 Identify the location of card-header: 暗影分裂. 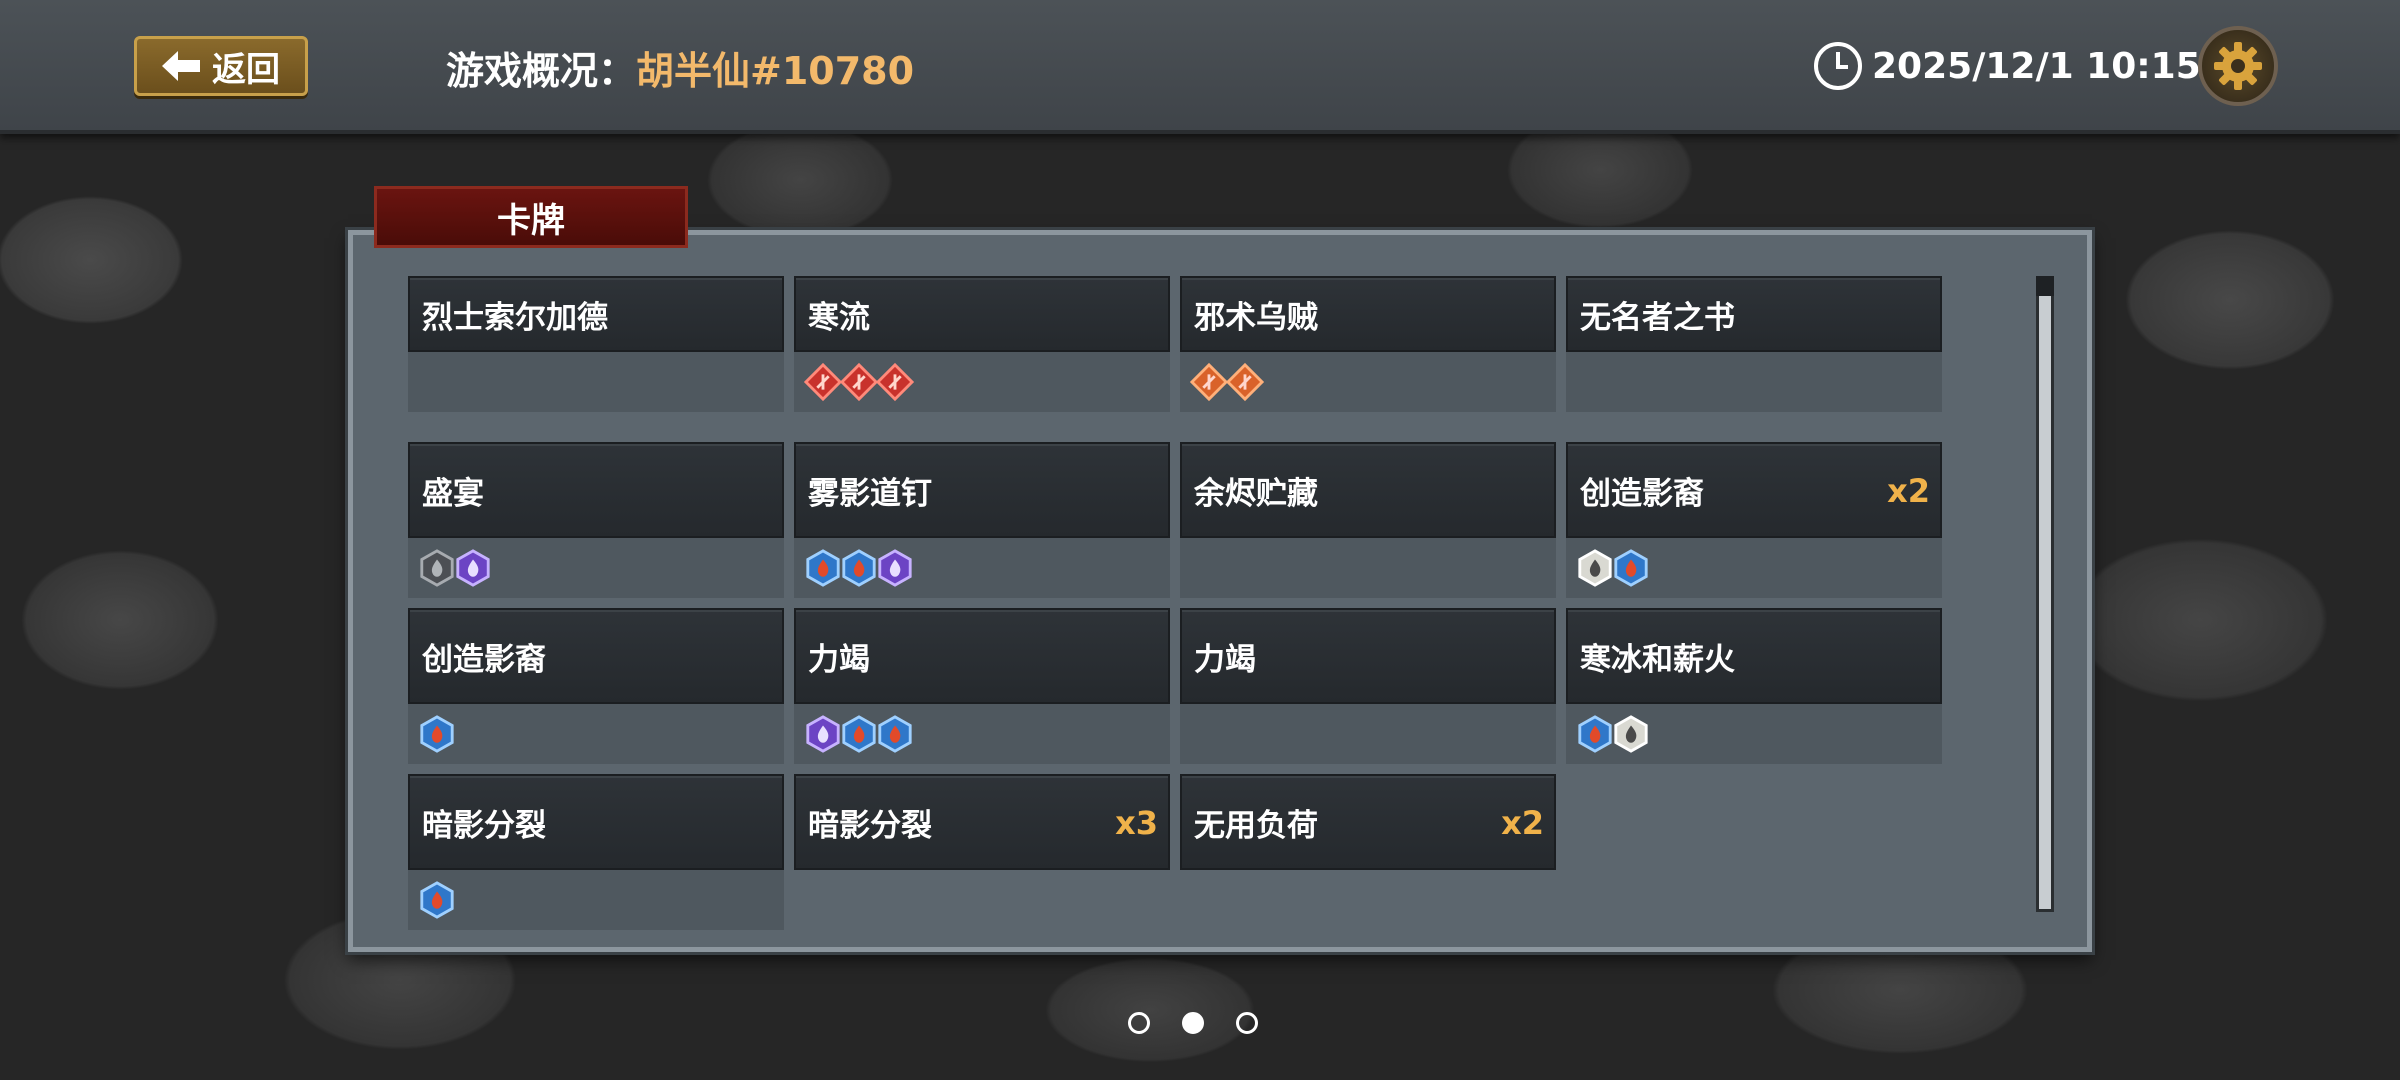
(596, 822).